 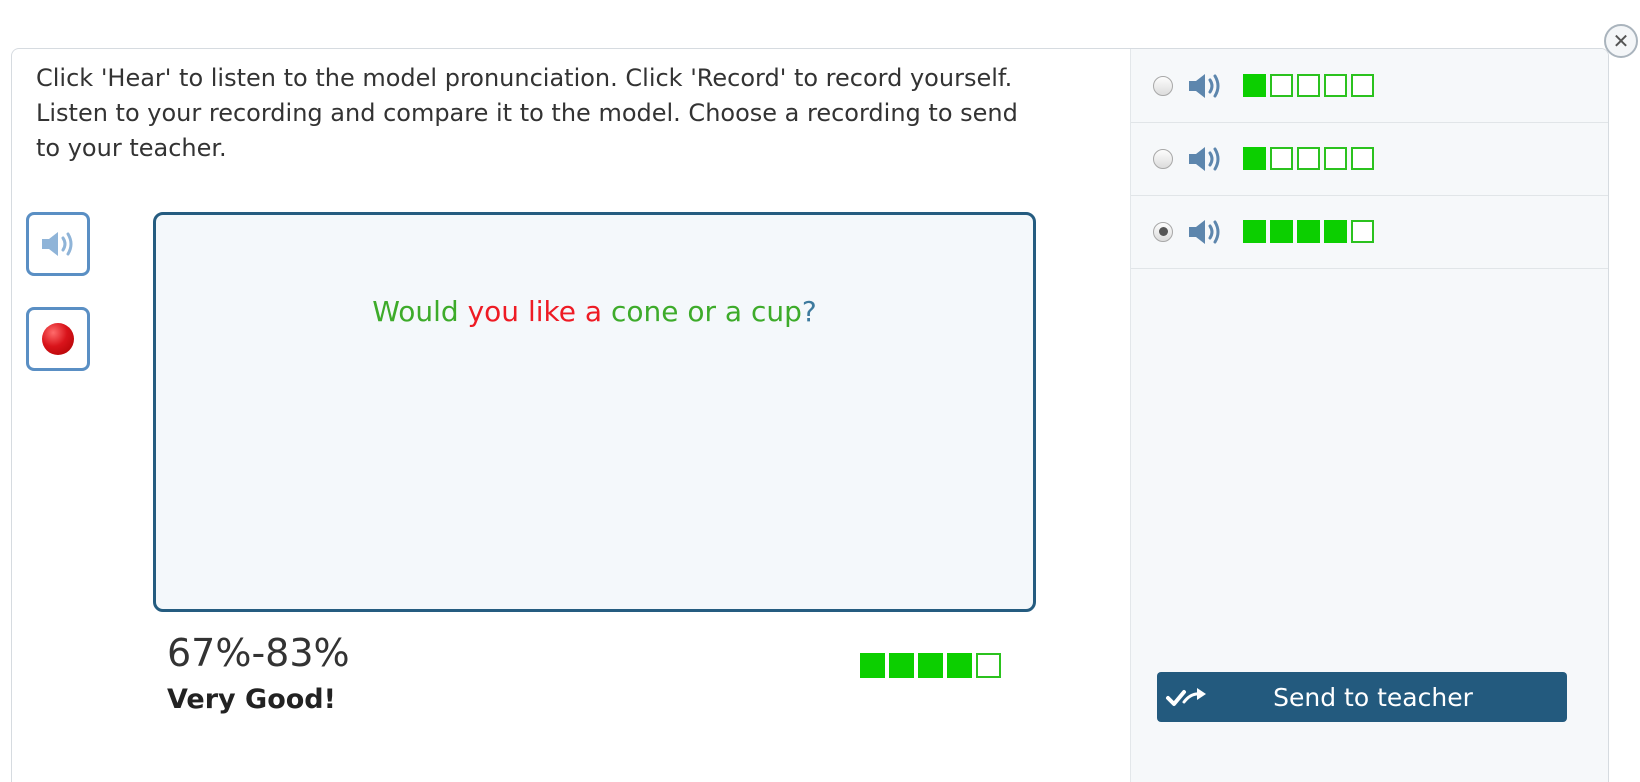 What do you see at coordinates (251, 699) in the screenshot?
I see `score-label: Very Good!` at bounding box center [251, 699].